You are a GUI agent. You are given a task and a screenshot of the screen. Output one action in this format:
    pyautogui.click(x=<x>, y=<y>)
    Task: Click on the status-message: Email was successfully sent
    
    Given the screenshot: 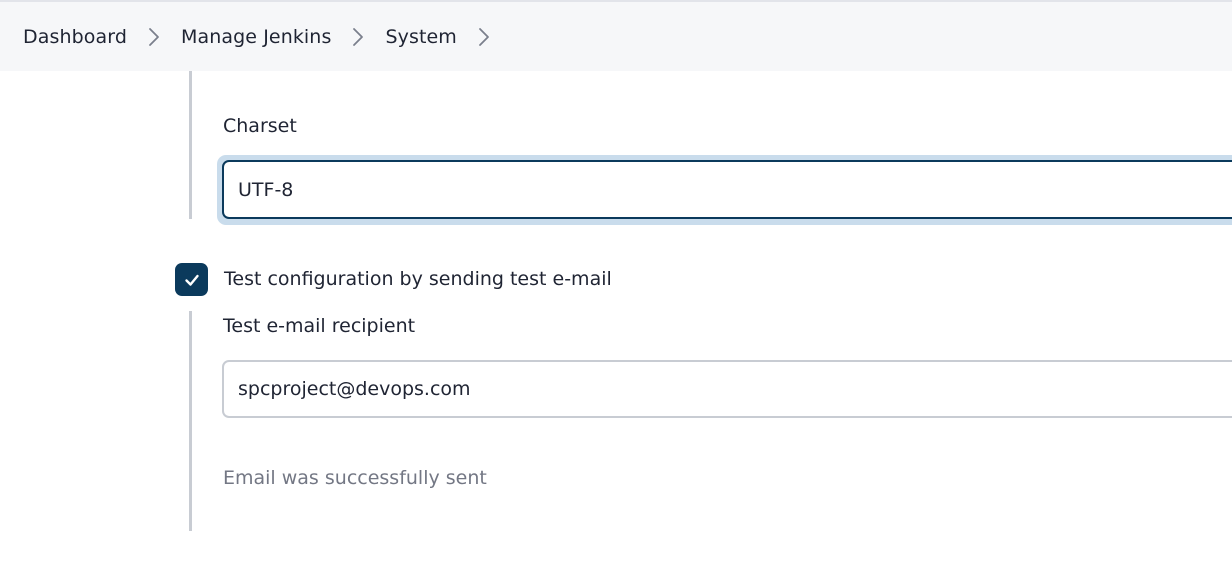 What is the action you would take?
    pyautogui.click(x=355, y=478)
    